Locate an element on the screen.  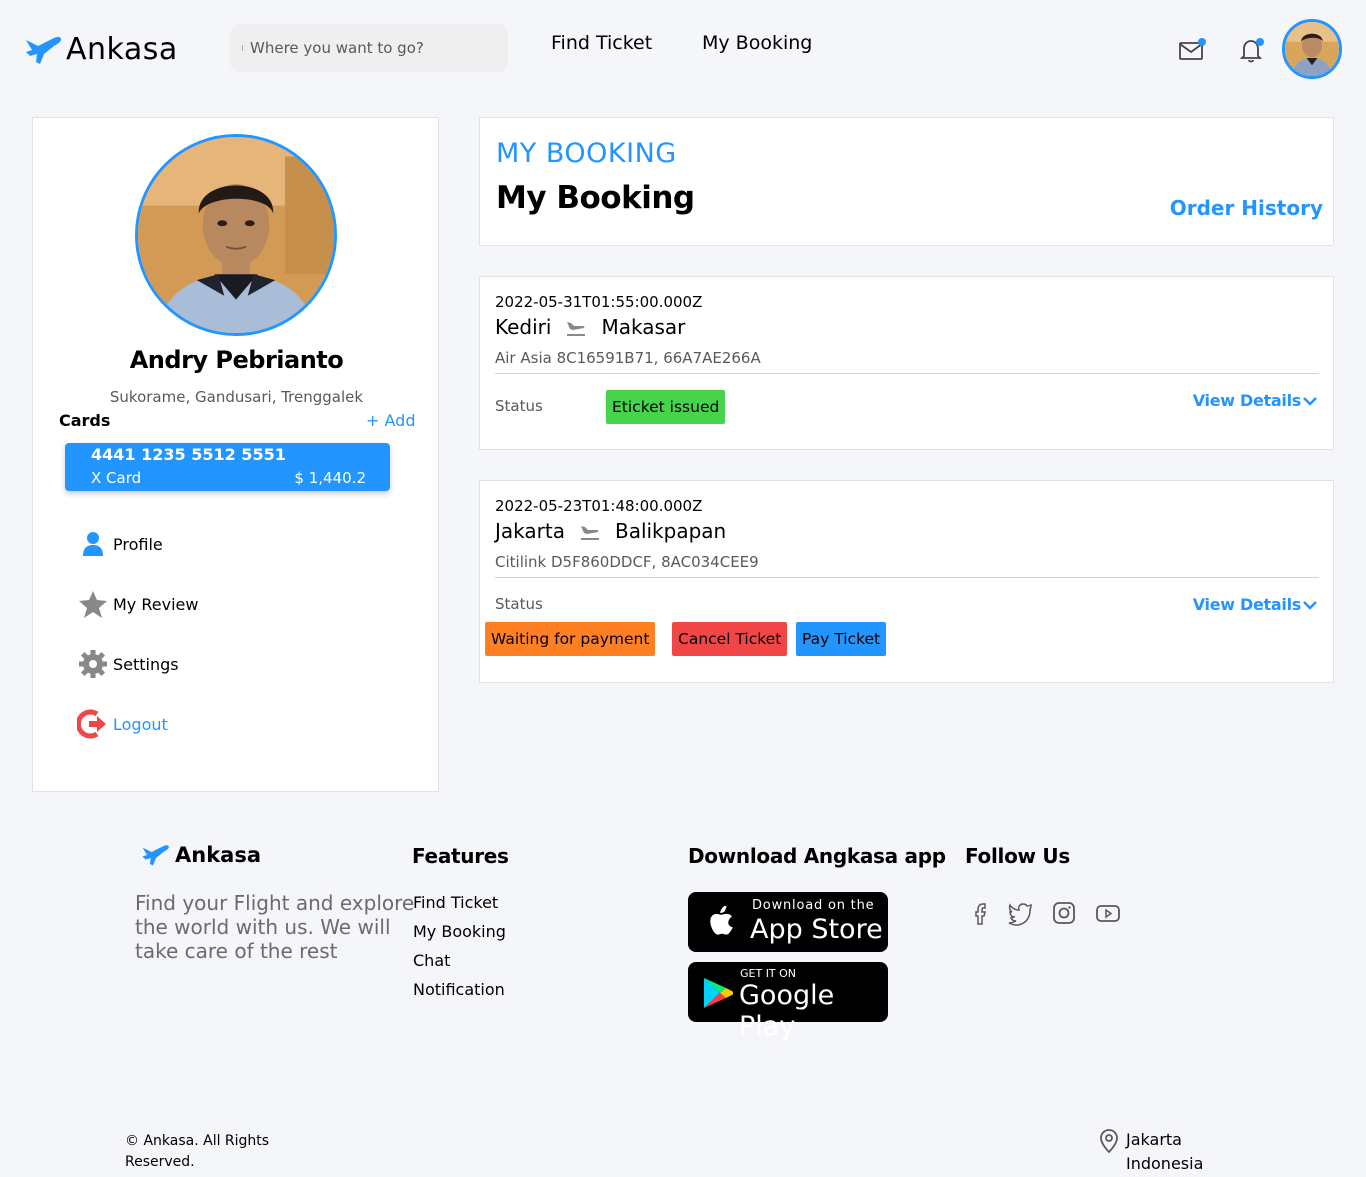
google-play-button: GET IT ON Google Play is located at coordinates (788, 1002).